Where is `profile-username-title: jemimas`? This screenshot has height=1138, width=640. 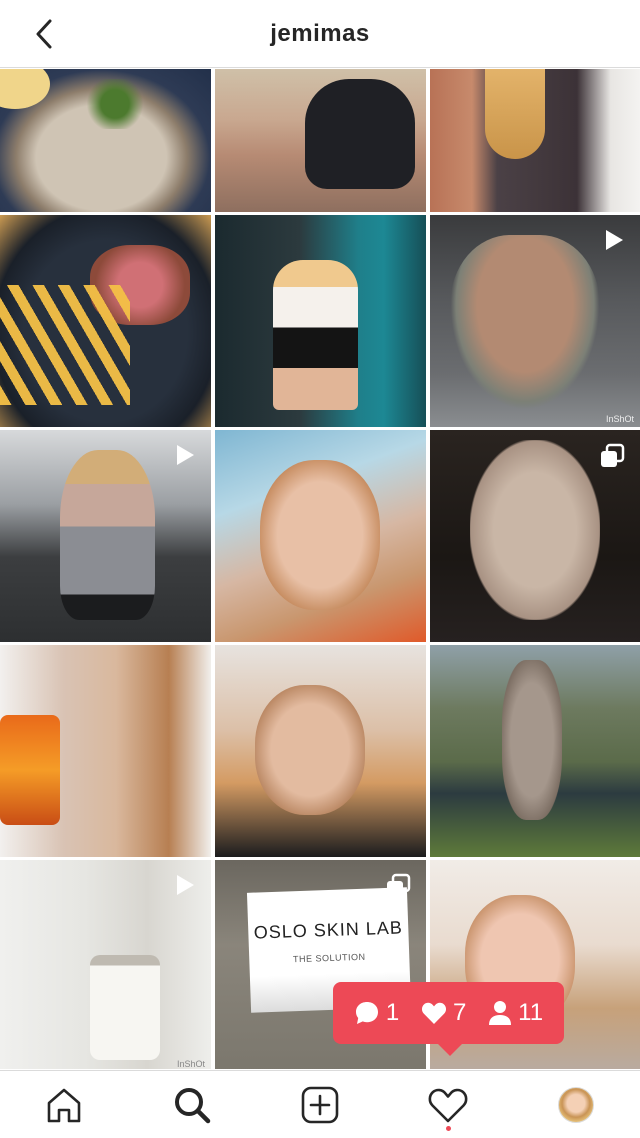
profile-username-title: jemimas is located at coordinates (320, 33).